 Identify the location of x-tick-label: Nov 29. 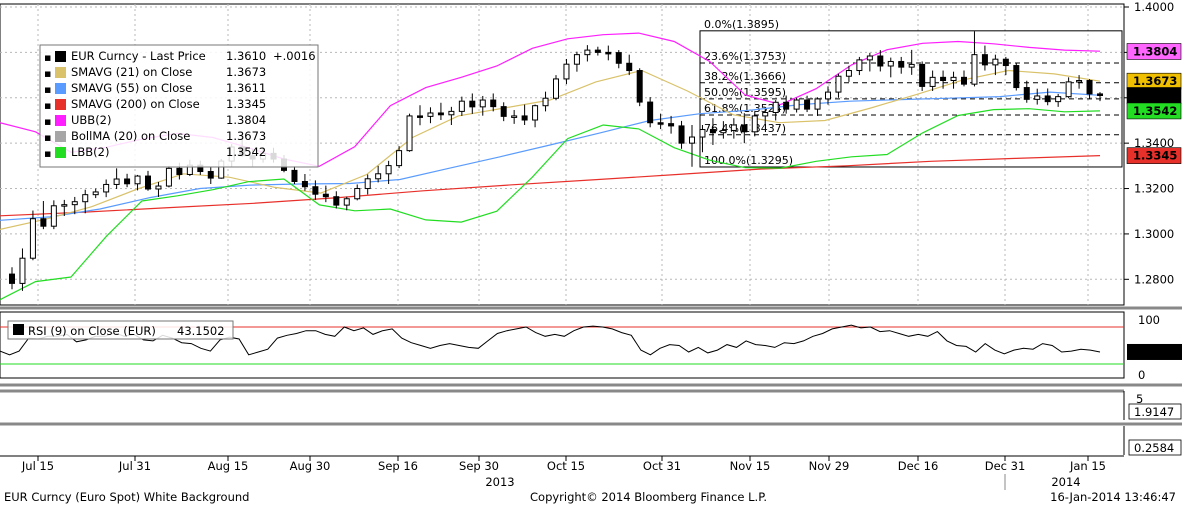
(829, 466).